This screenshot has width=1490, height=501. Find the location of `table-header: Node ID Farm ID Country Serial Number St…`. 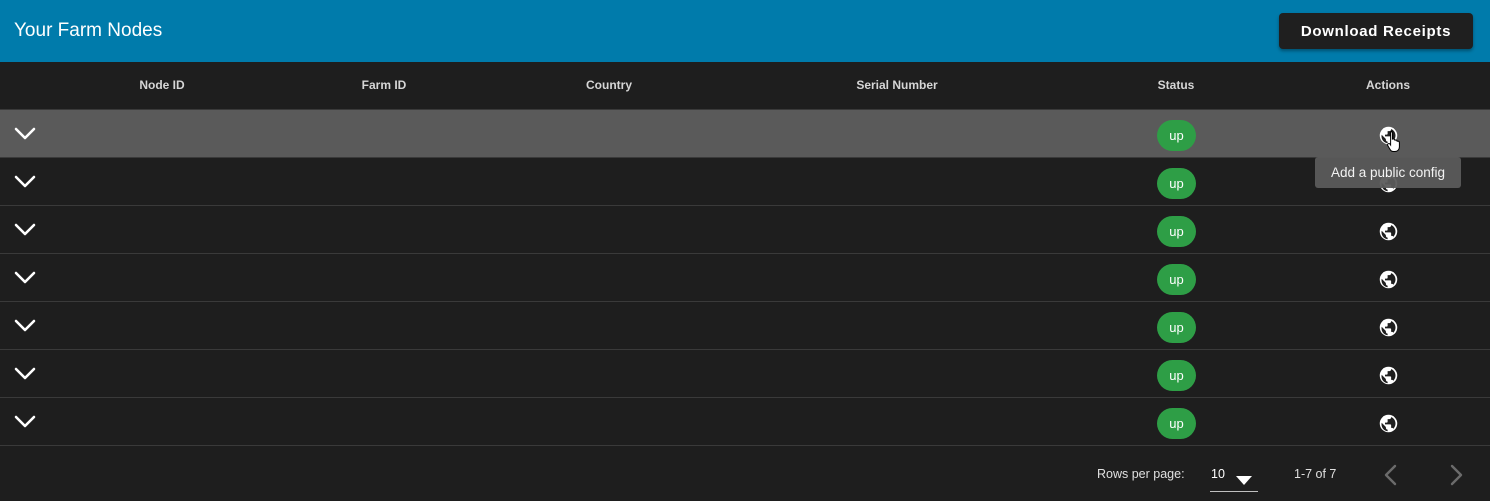

table-header: Node ID Farm ID Country Serial Number St… is located at coordinates (745, 86).